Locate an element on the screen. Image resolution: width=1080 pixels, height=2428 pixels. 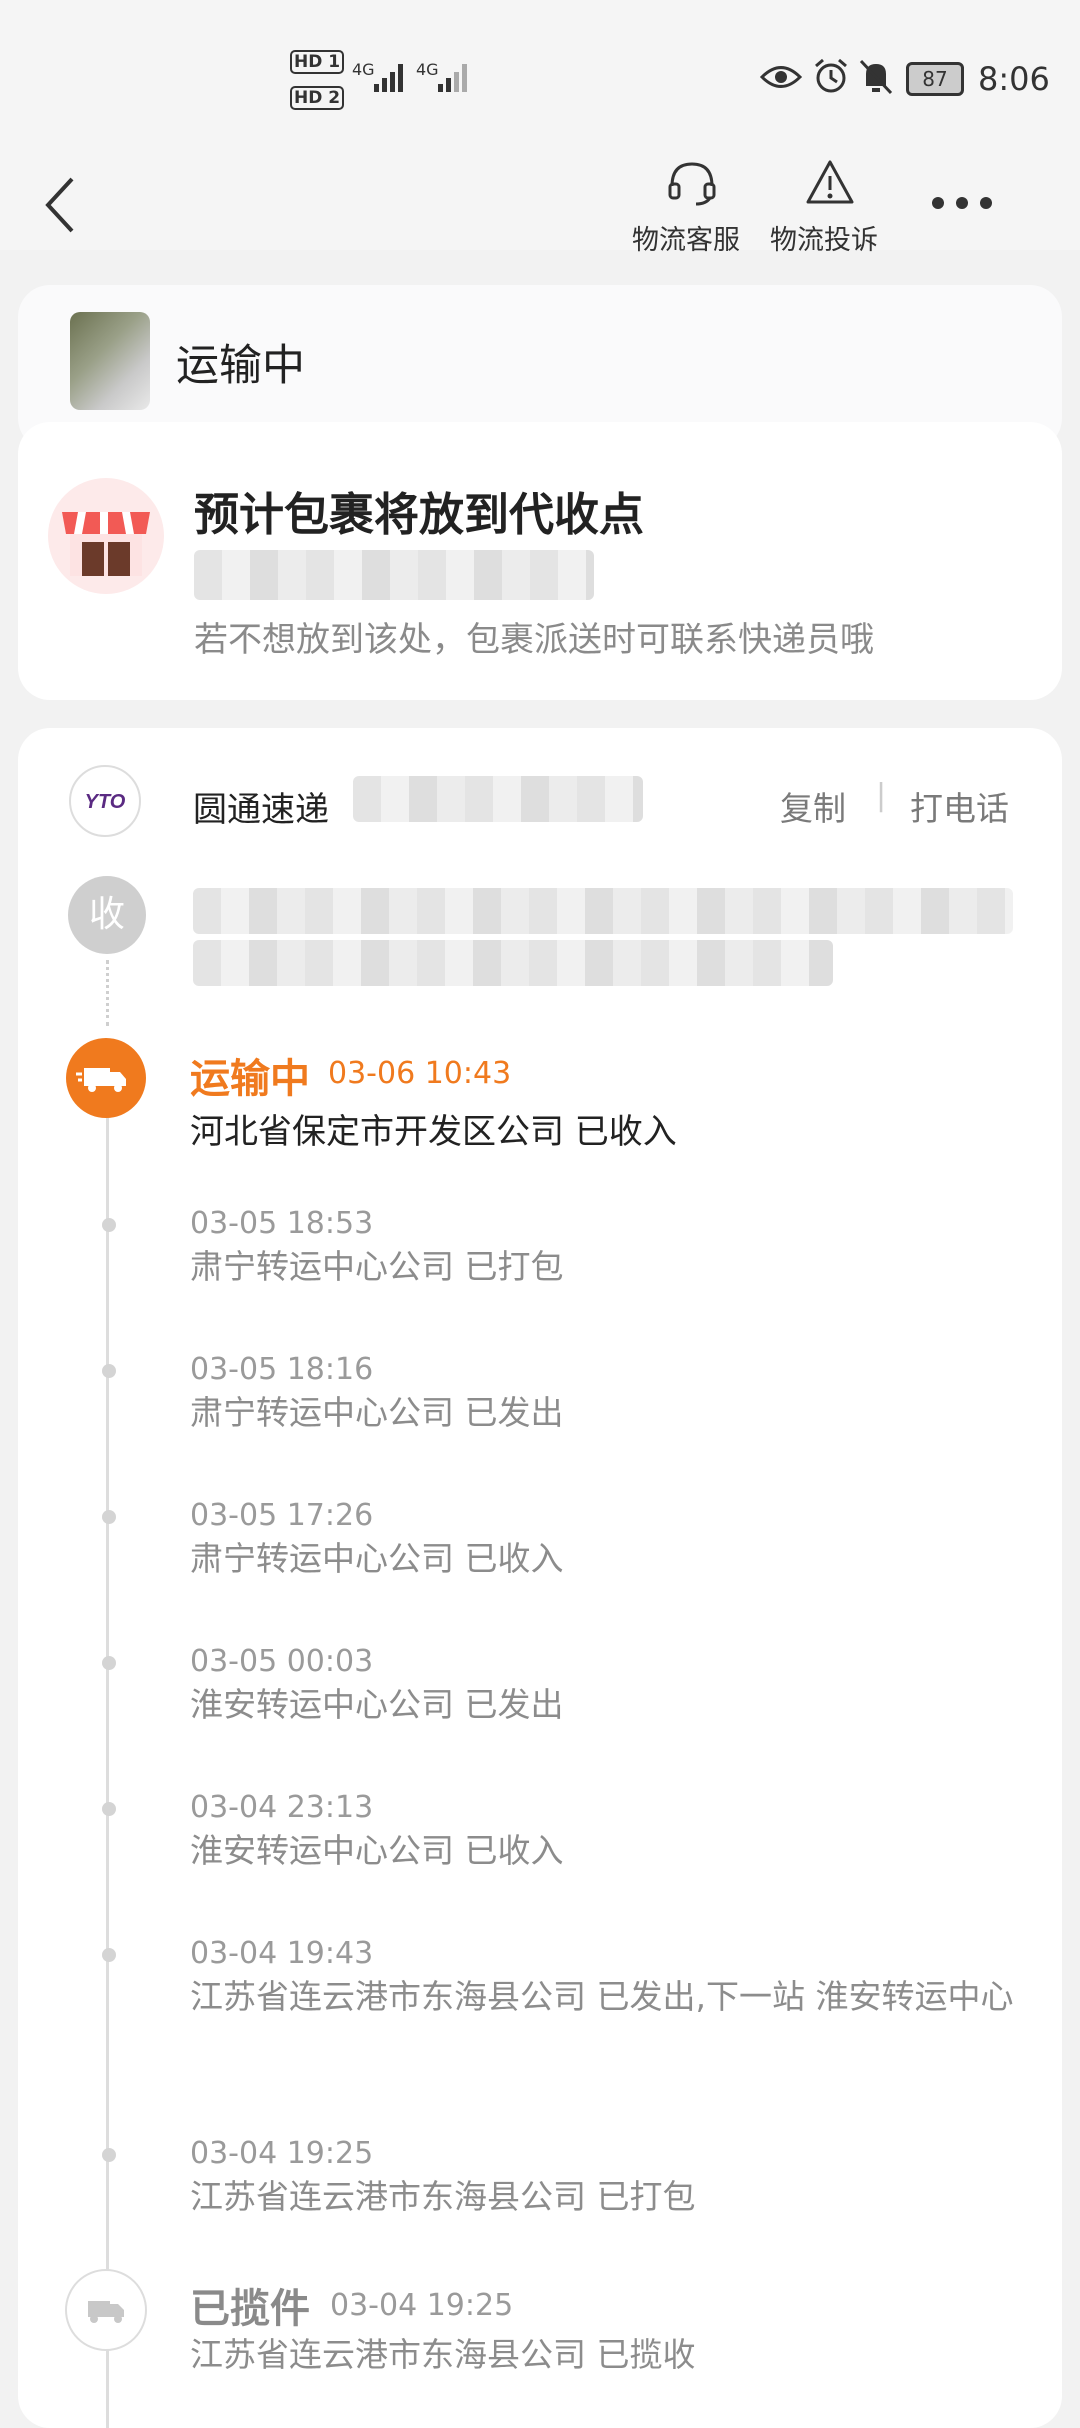
pickup-truck-icon is located at coordinates (106, 2310).